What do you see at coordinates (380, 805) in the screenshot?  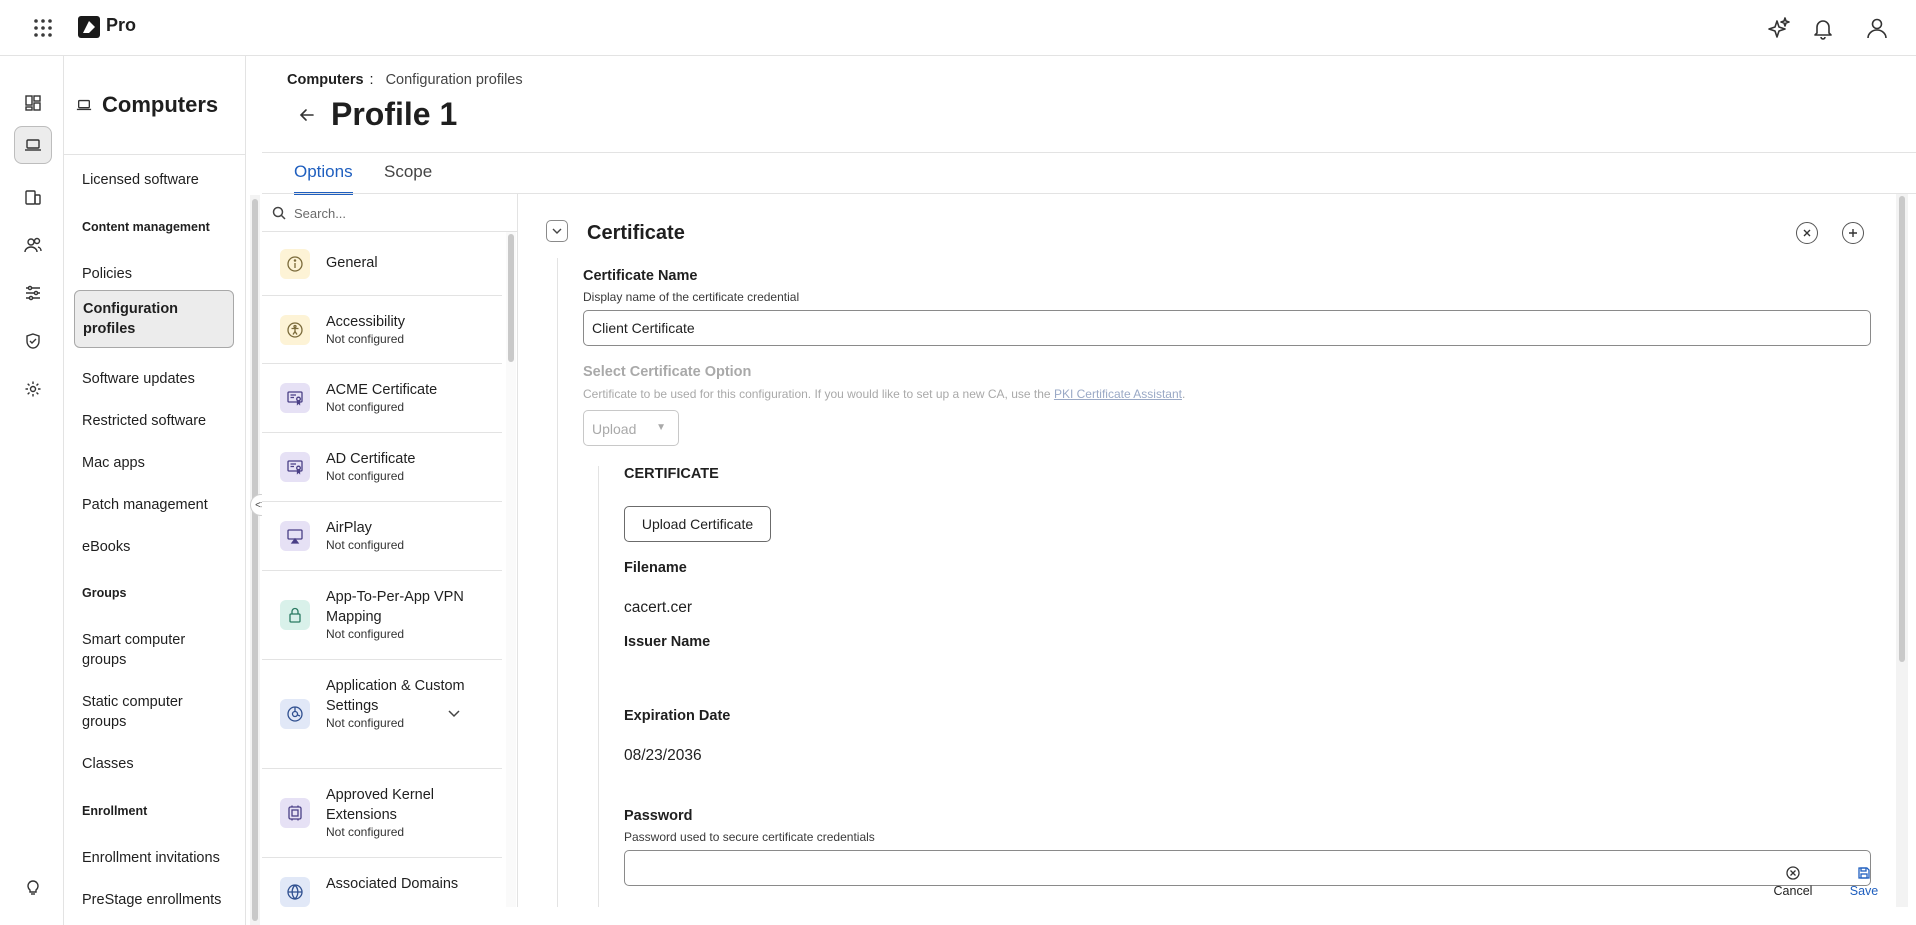 I see `payload-name: Approved Kernel Extensions` at bounding box center [380, 805].